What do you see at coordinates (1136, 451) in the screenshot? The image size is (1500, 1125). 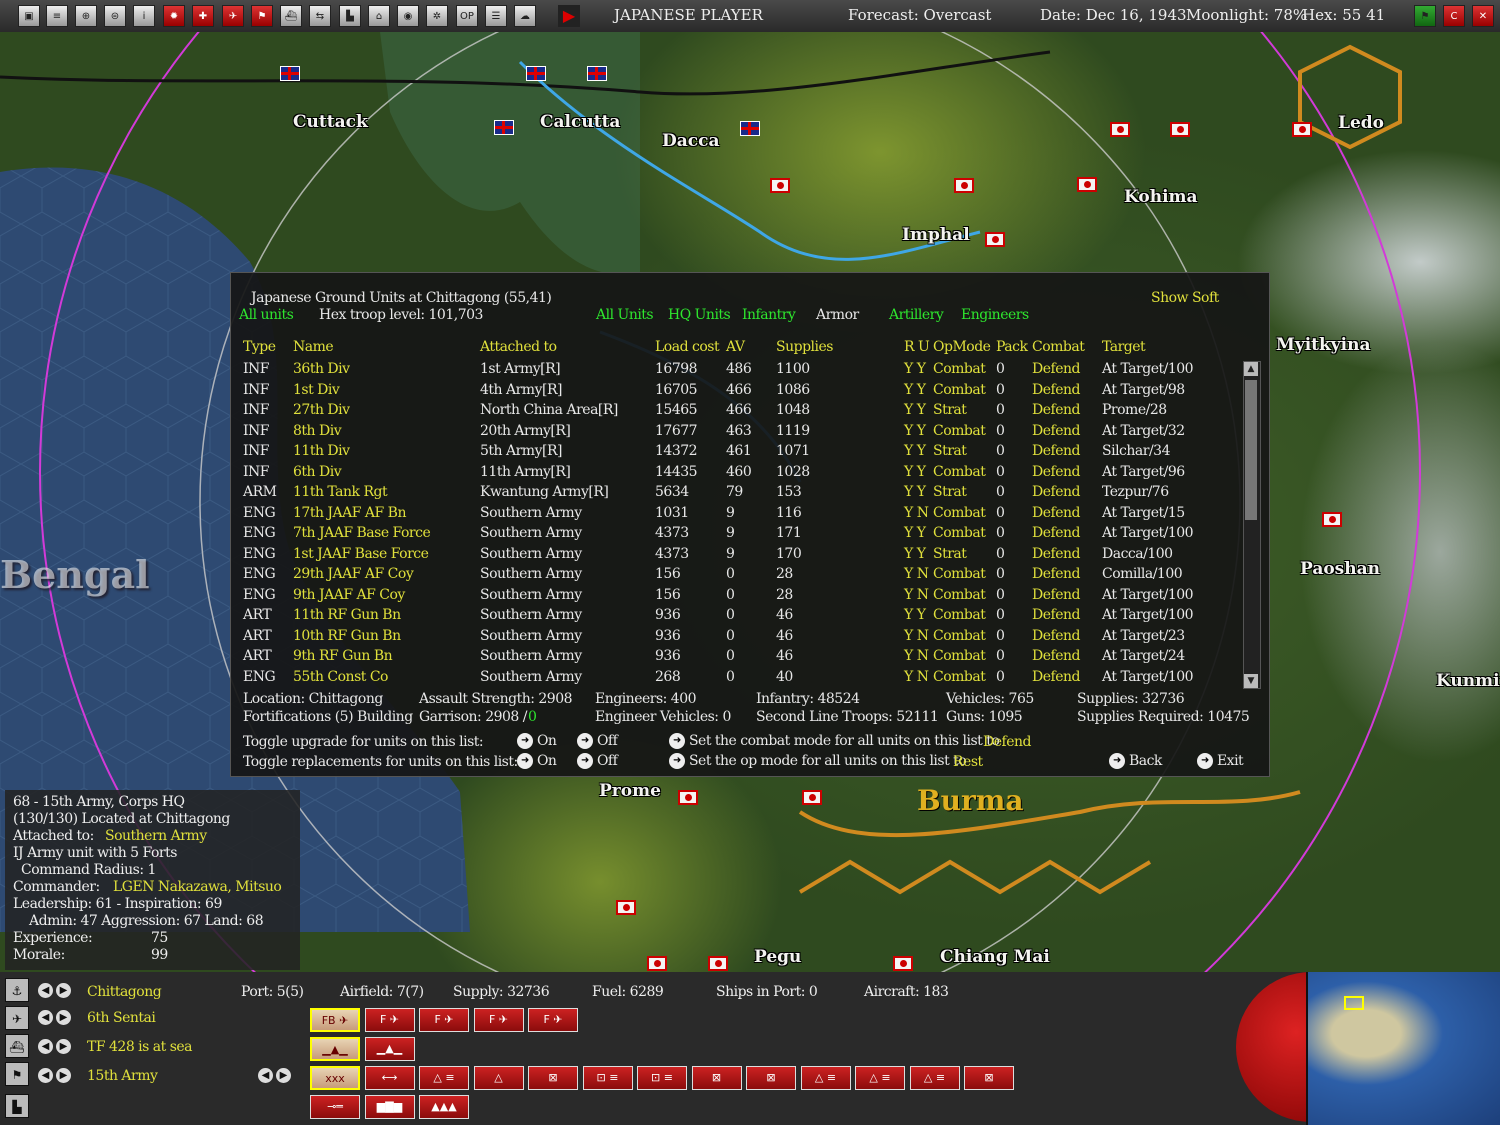 I see `cell-target: Silchar/34` at bounding box center [1136, 451].